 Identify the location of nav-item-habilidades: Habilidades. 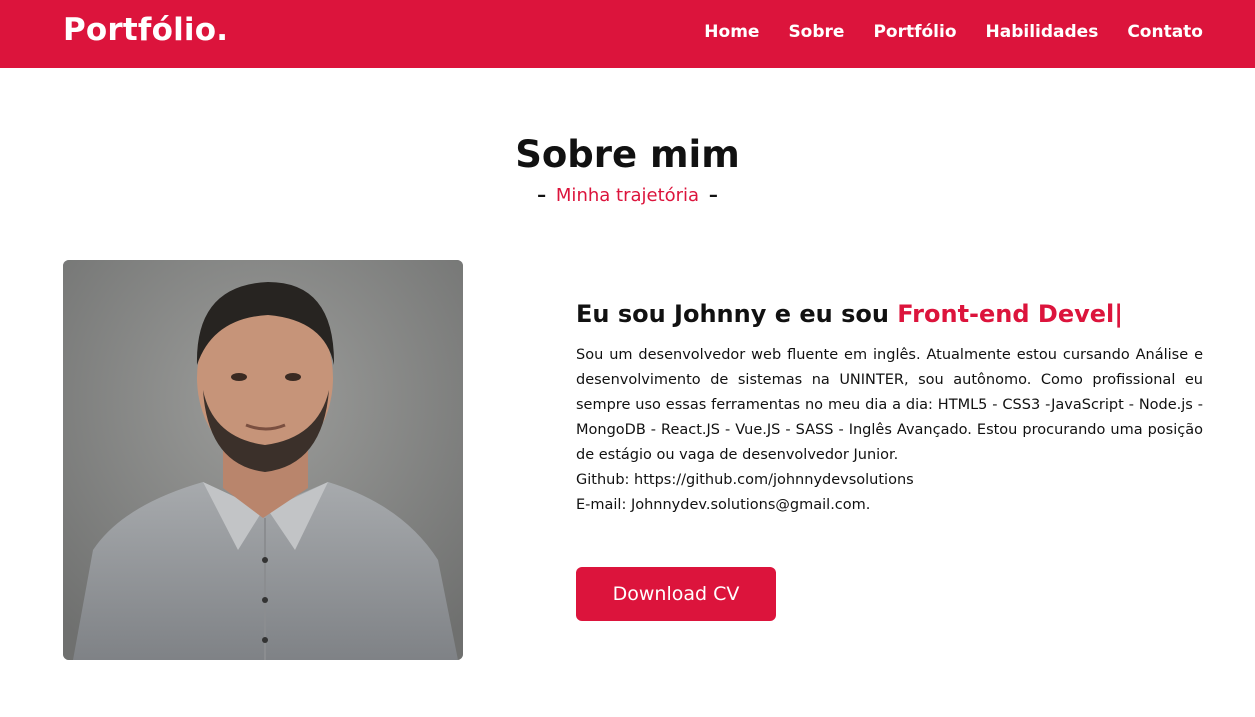
(1042, 32).